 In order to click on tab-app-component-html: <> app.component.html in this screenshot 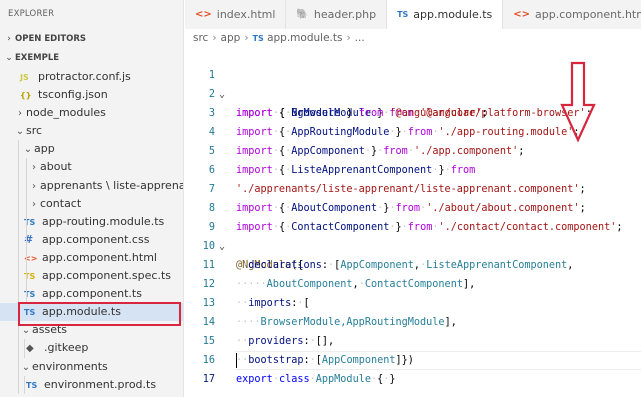, I will do `click(572, 14)`.